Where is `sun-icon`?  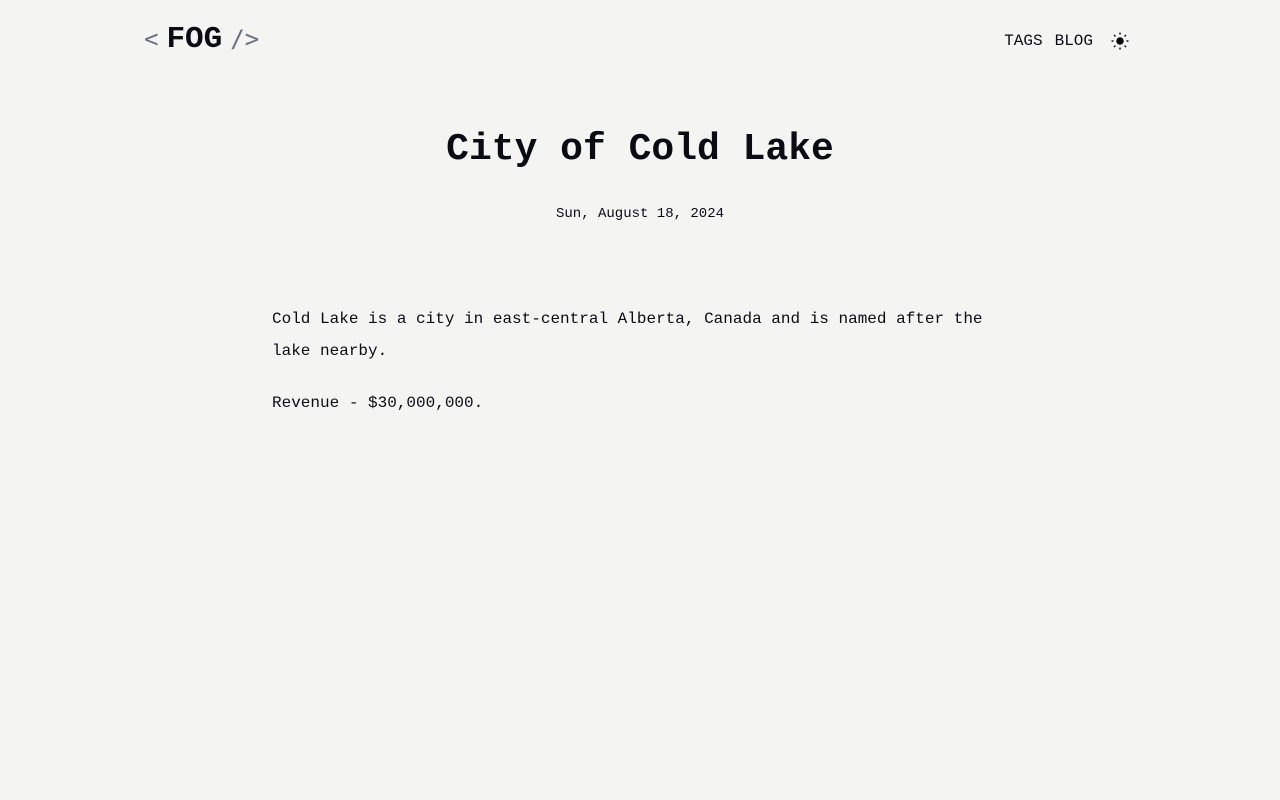 sun-icon is located at coordinates (1120, 41).